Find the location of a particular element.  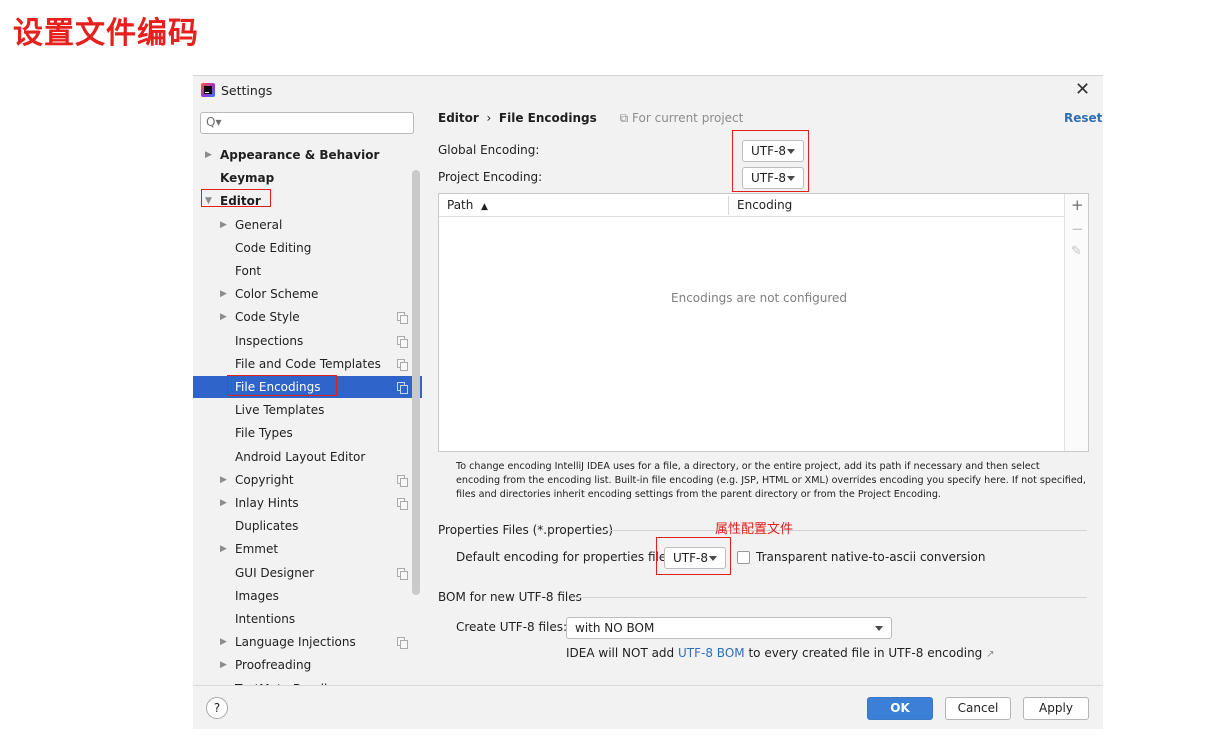

sidebar-item-file-encodings: File Encodings is located at coordinates (307, 387).